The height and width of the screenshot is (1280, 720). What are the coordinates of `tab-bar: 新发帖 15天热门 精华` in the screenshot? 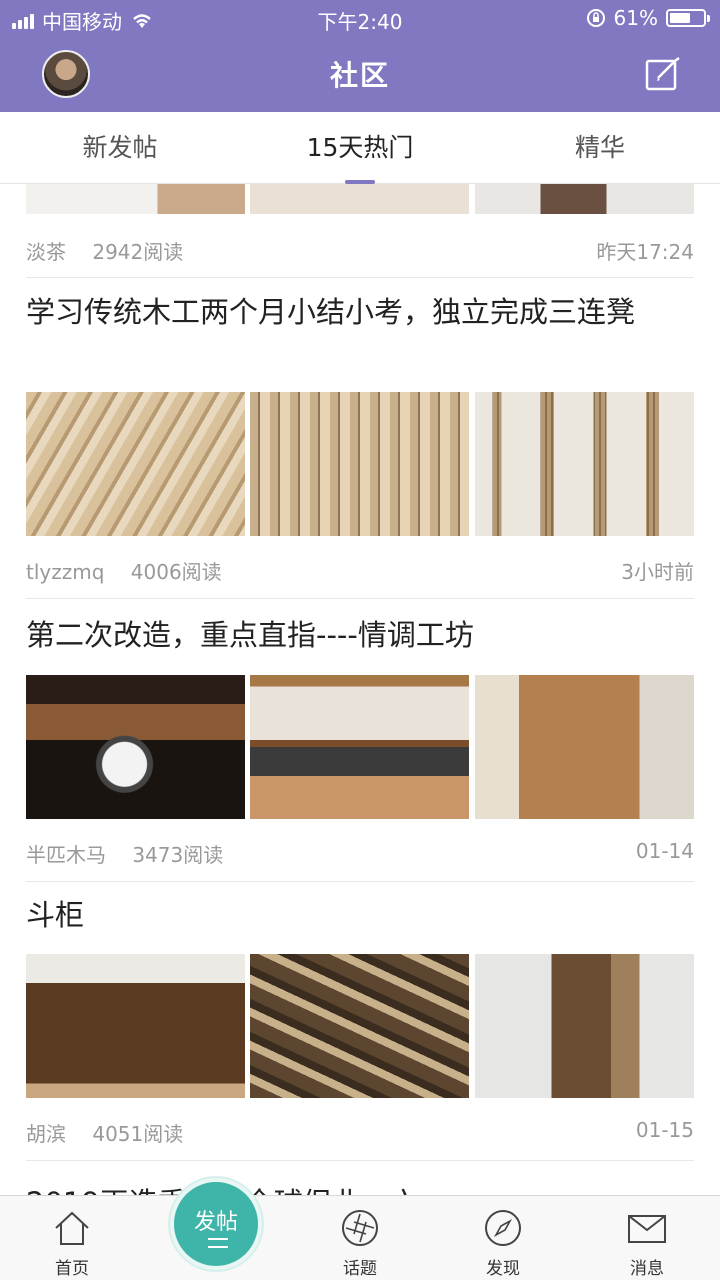 It's located at (360, 148).